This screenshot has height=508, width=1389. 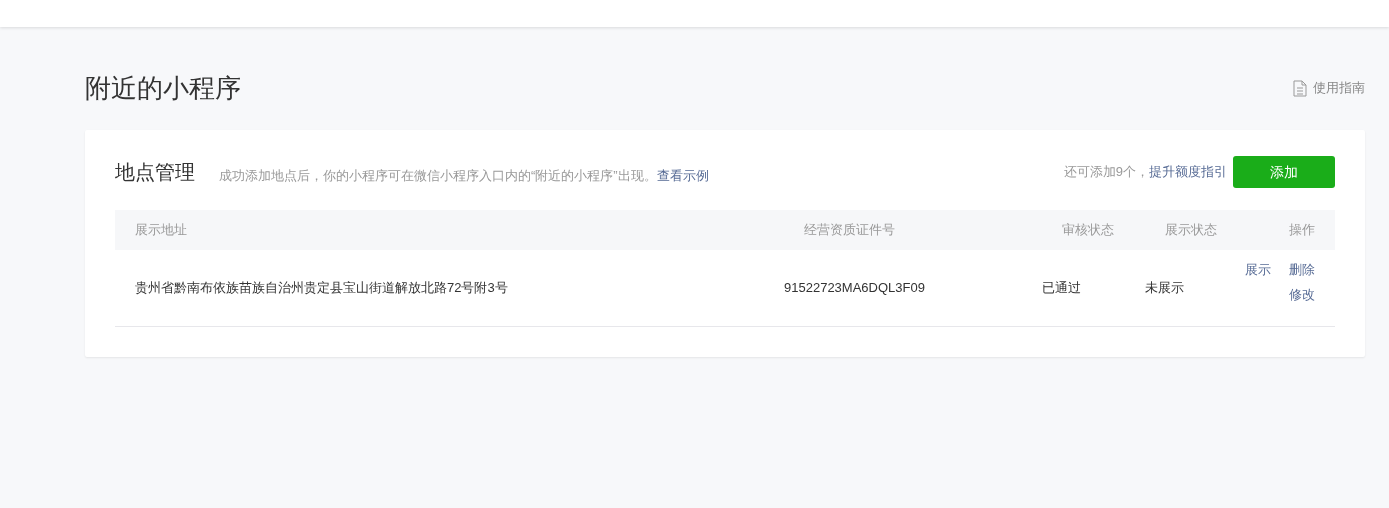 I want to click on table-cell-text: 贵州省黔南布依族苗族自治州贵定县宝山街道解放北路72号附3号, so click(x=322, y=288).